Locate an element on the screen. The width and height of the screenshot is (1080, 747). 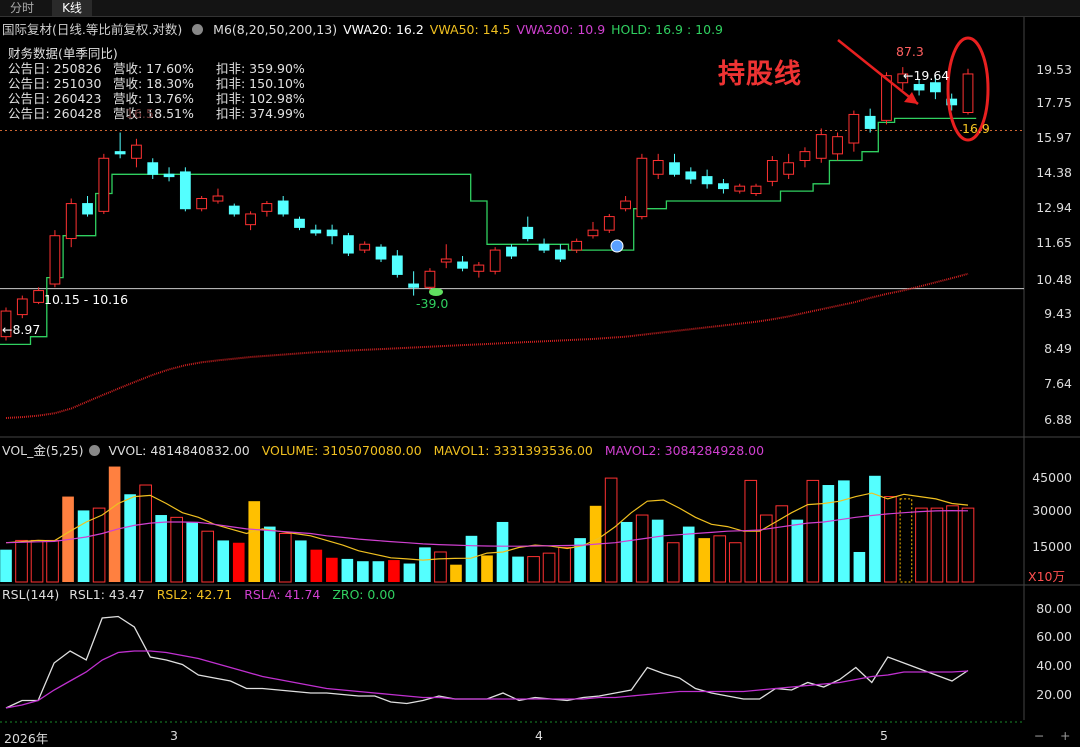
rsl-tick: 60.00 is located at coordinates (1054, 636).